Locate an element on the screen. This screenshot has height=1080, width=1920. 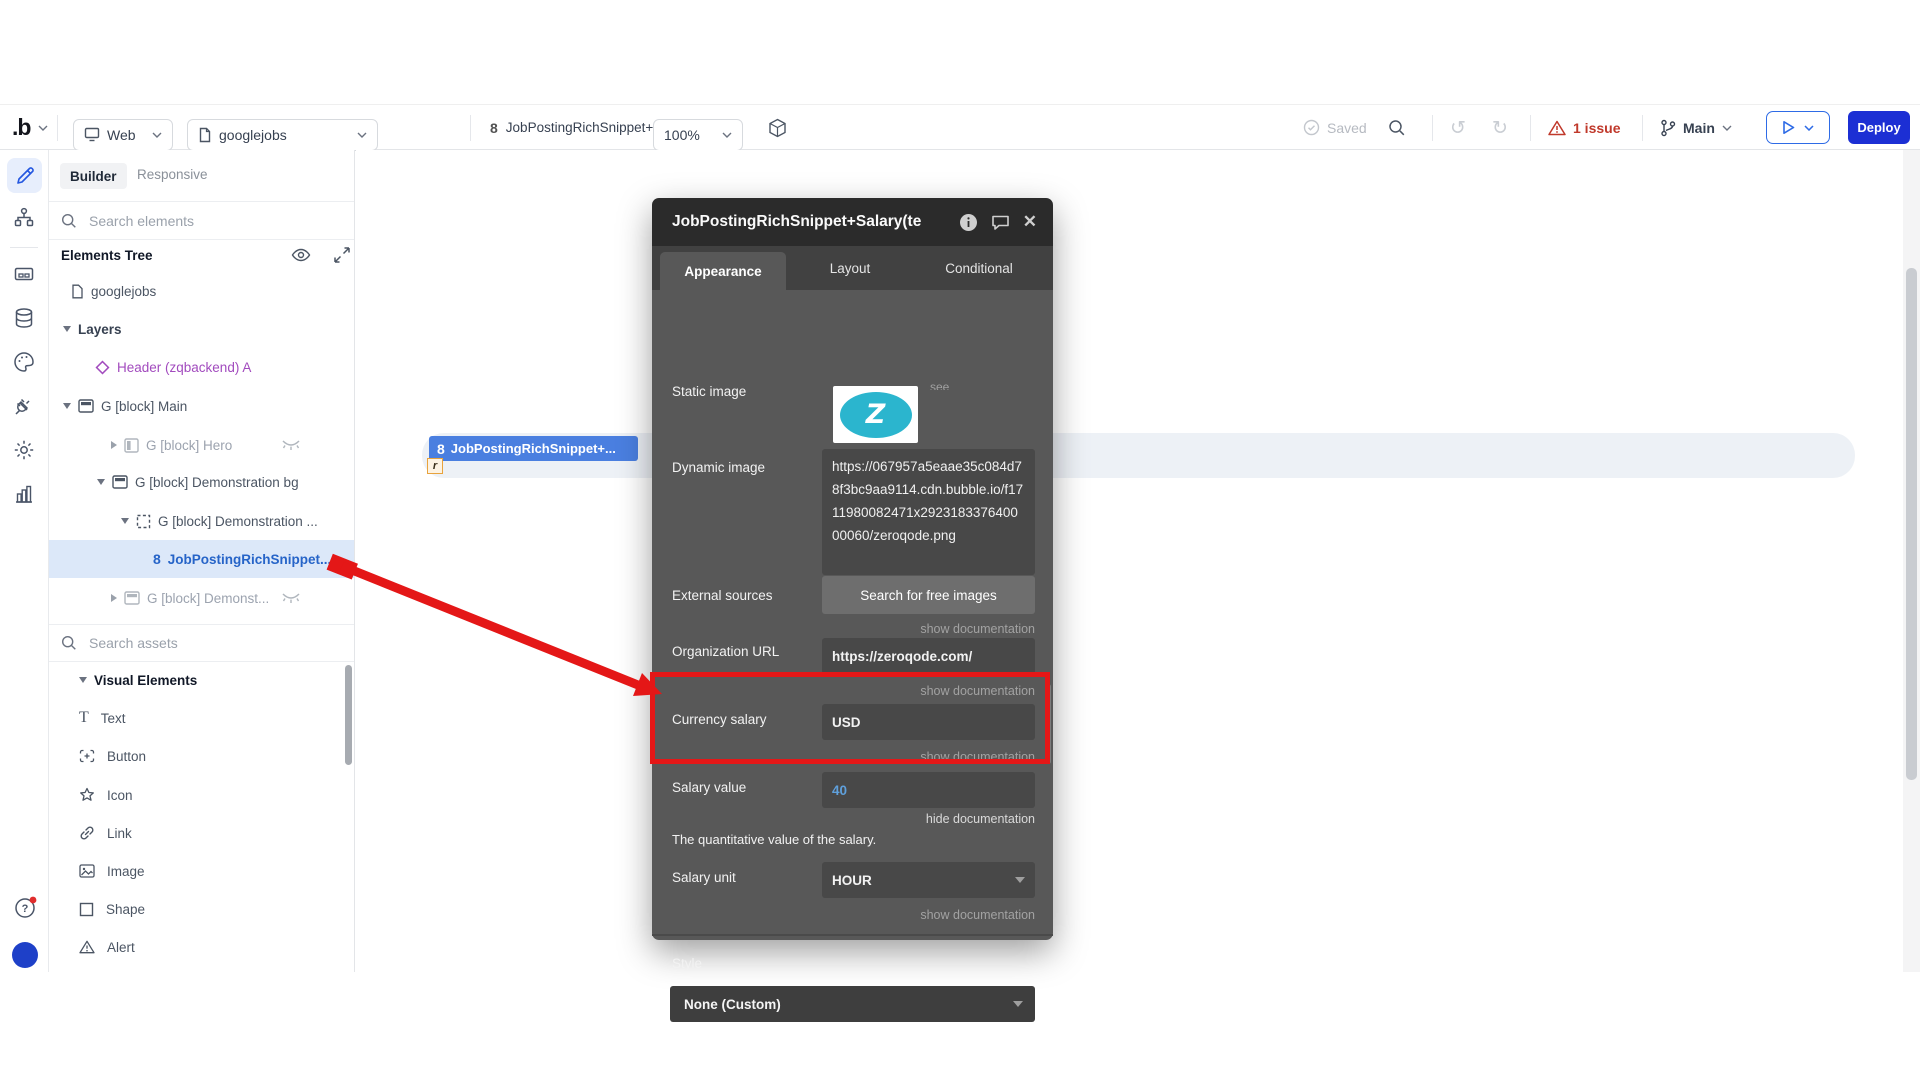
organization-url-input: https://zeroqode.com/ is located at coordinates (928, 656).